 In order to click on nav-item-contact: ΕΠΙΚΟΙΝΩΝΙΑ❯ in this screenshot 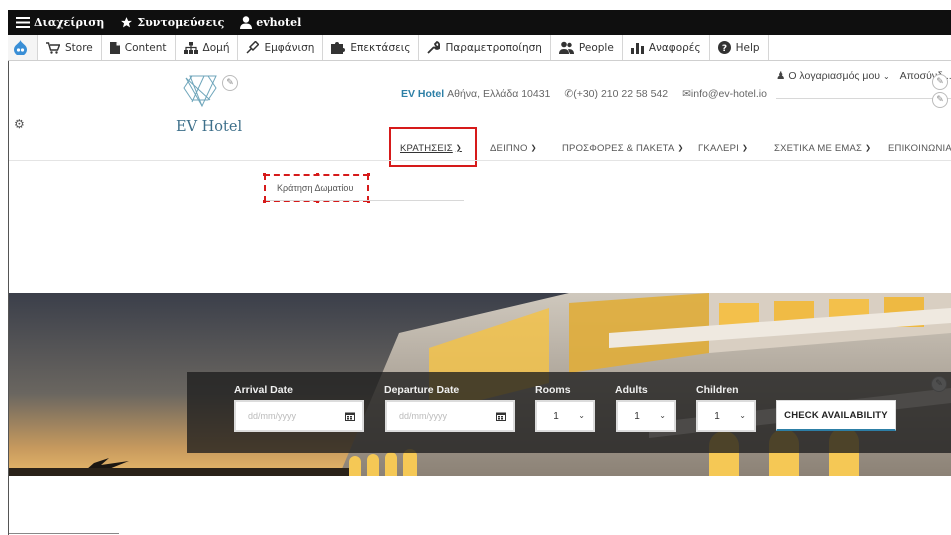, I will do `click(919, 148)`.